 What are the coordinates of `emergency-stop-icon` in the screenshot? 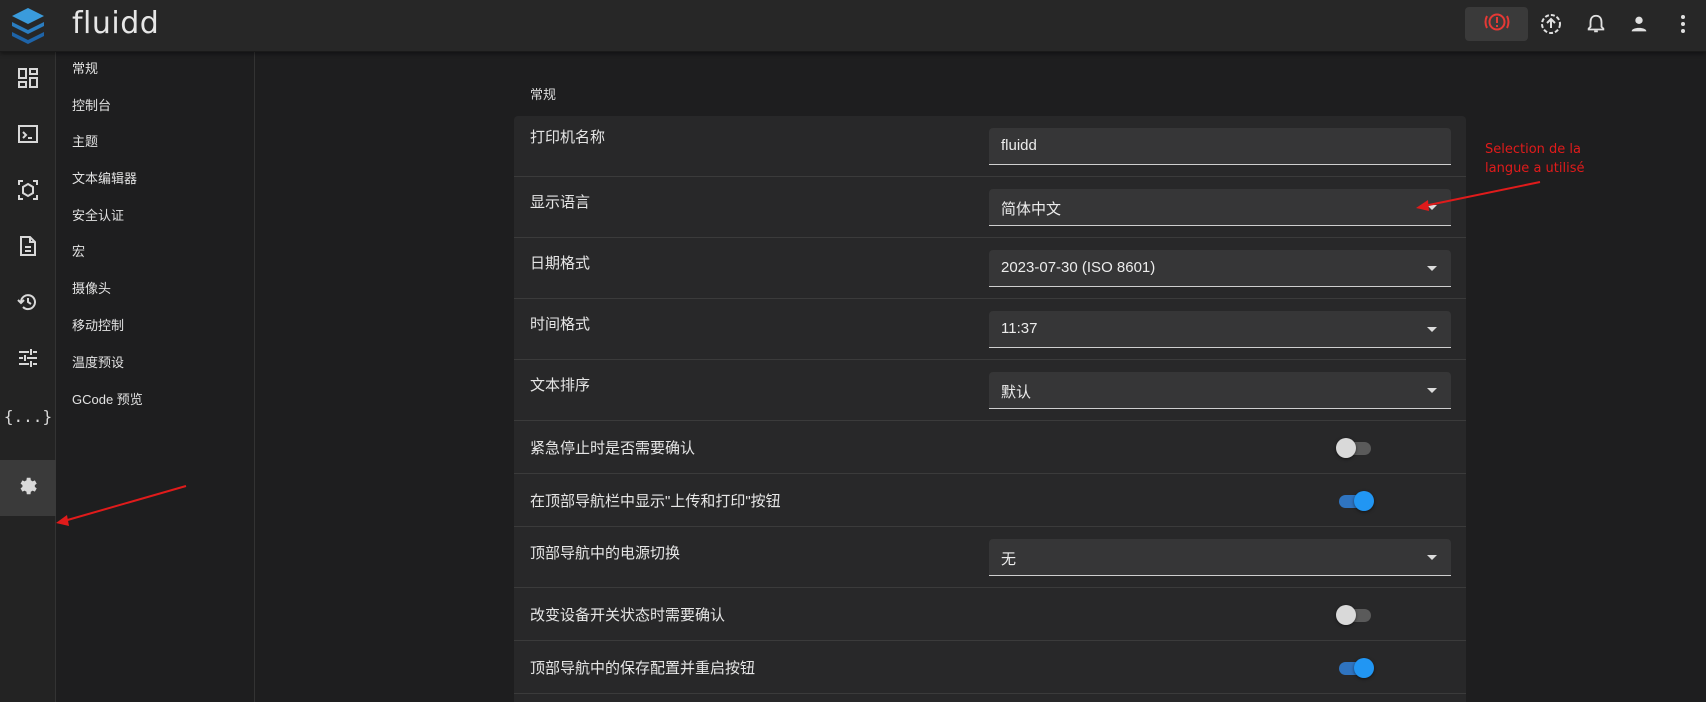 It's located at (1497, 24).